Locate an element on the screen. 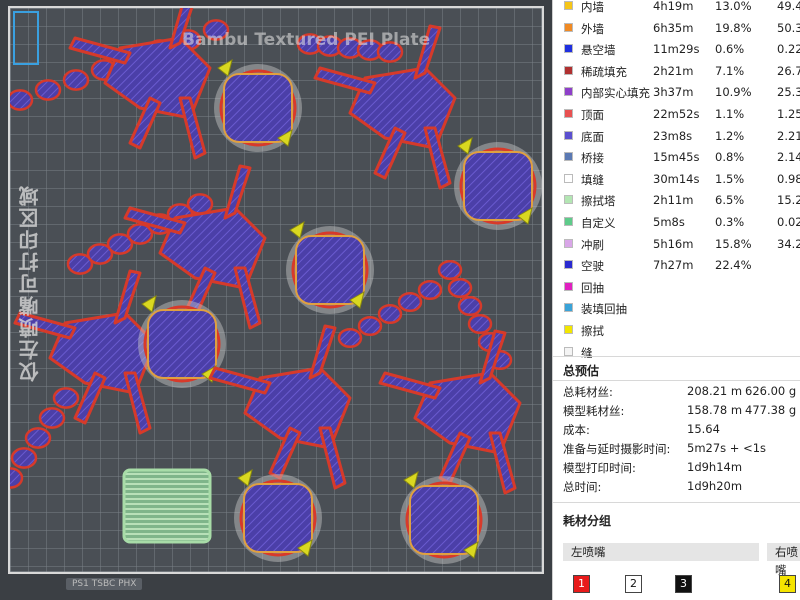 This screenshot has height=600, width=800. summary-value-2: 626.00 g is located at coordinates (771, 391).